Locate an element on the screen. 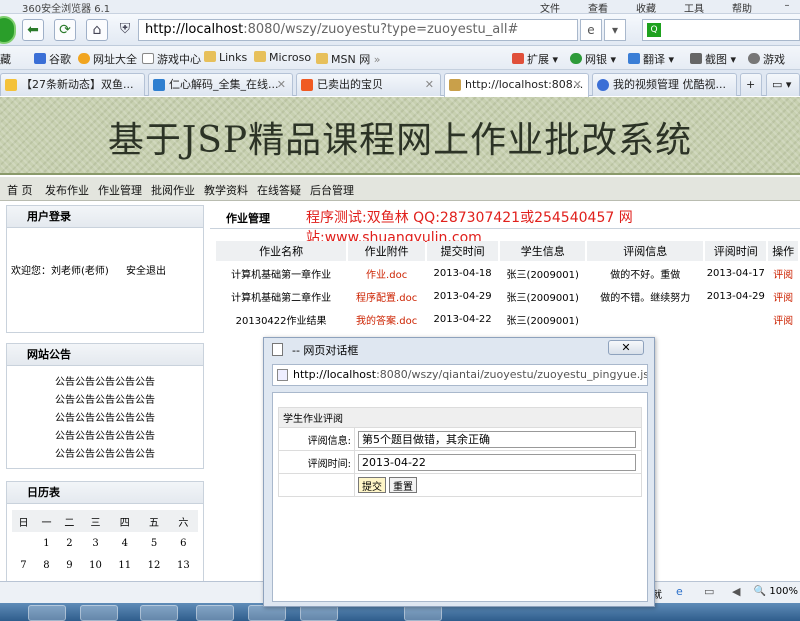 The width and height of the screenshot is (800, 621). column-header: 作业附件 is located at coordinates (387, 251).